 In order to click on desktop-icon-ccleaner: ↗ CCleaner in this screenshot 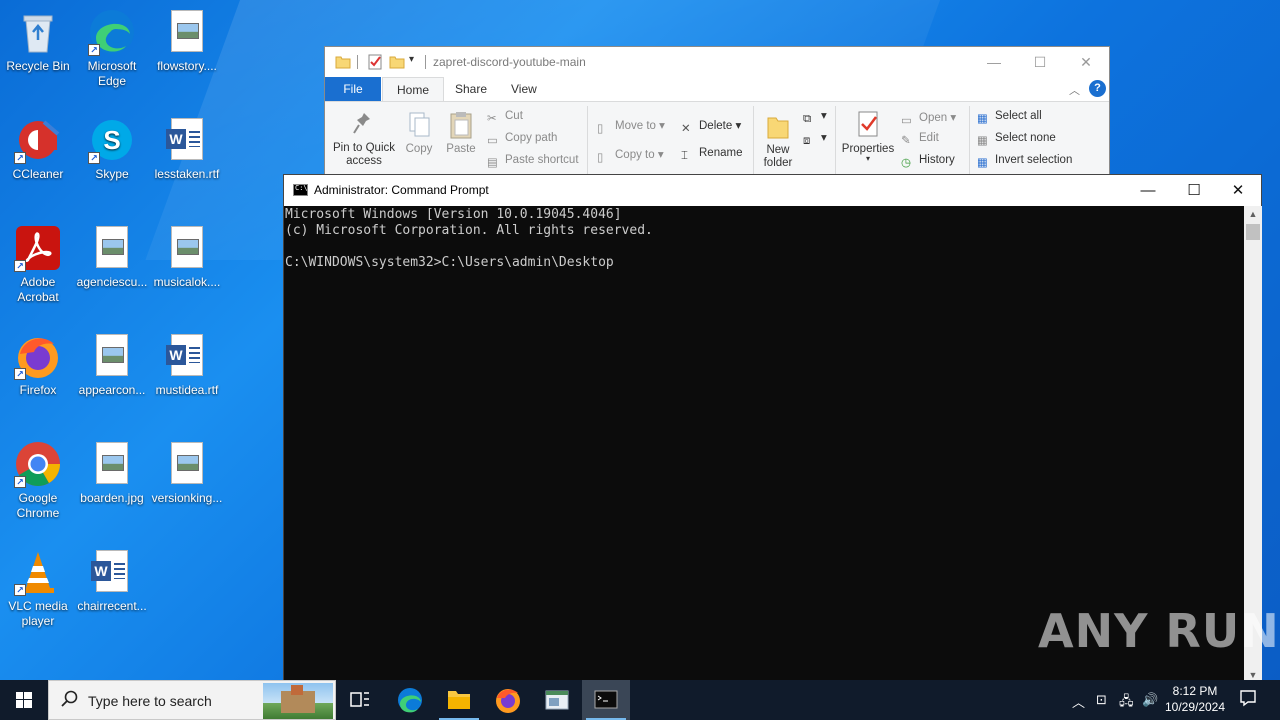, I will do `click(38, 149)`.